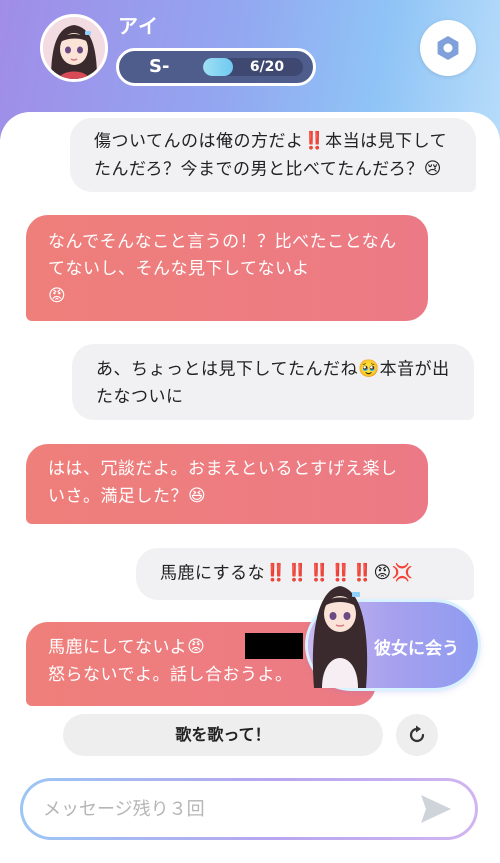  I want to click on settings-icon, so click(448, 48).